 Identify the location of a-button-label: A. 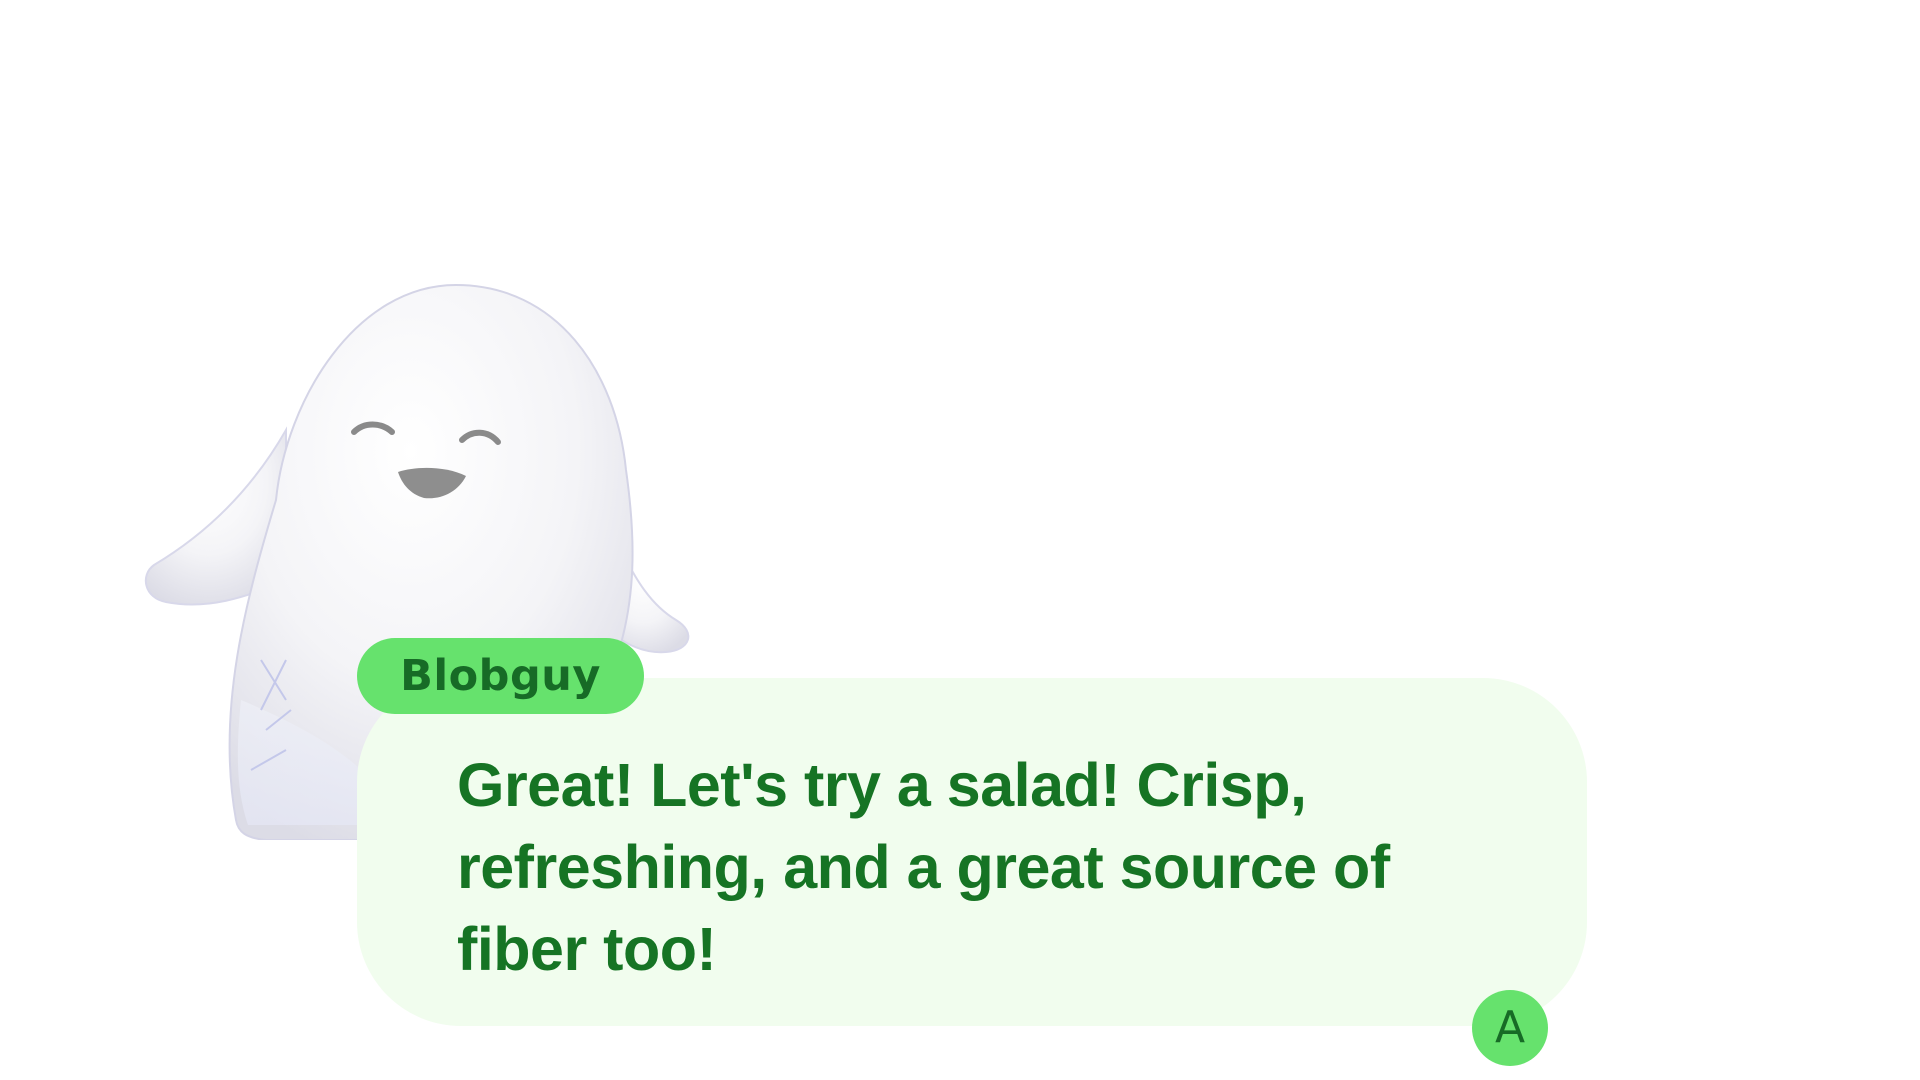
(1510, 1027).